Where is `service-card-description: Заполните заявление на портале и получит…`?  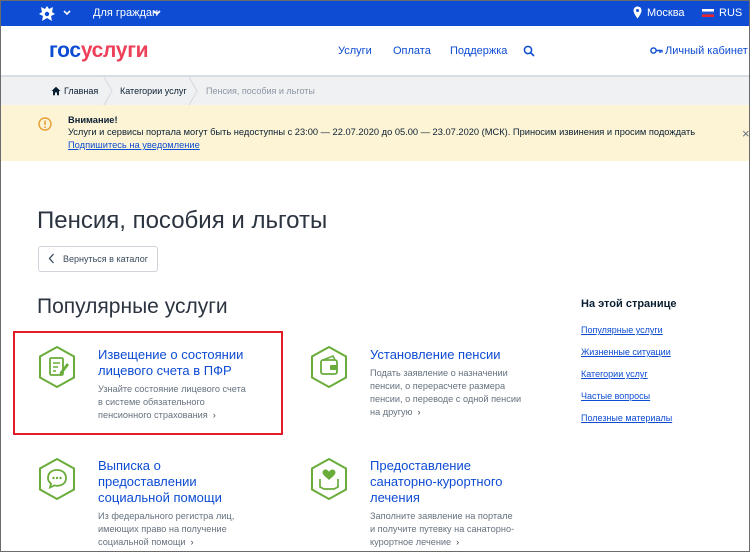 service-card-description: Заполните заявление на портале и получит… is located at coordinates (442, 530).